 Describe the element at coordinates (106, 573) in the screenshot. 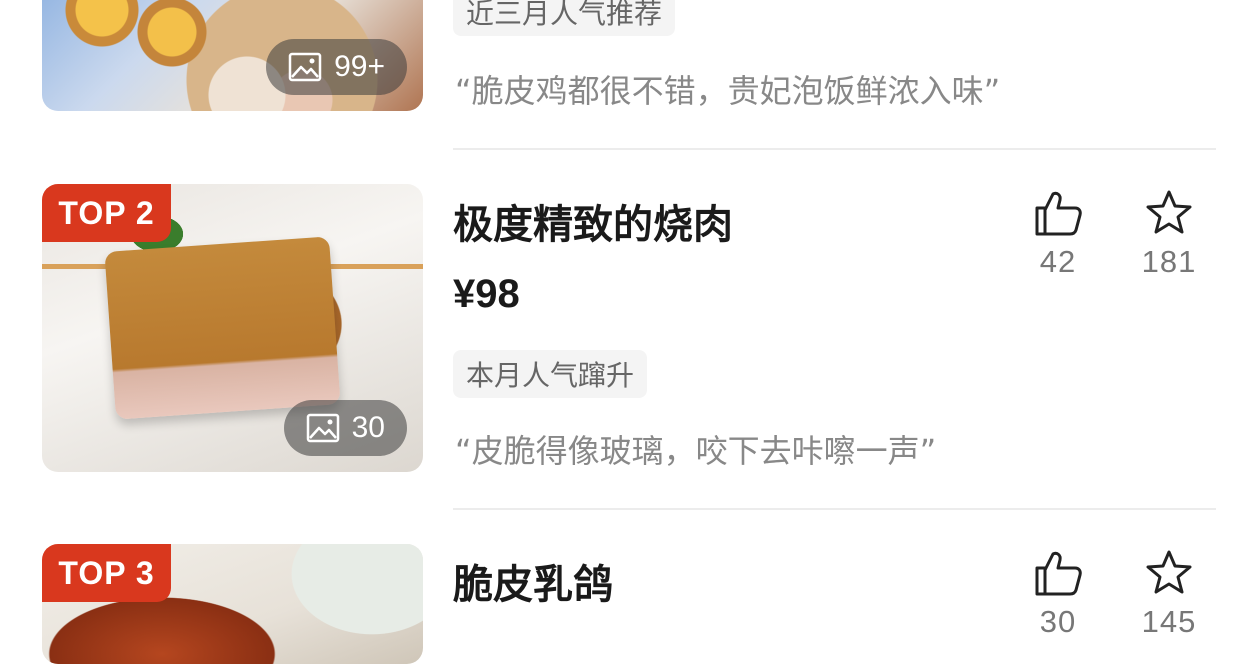

I see `rank-badge: TOP 3` at that location.